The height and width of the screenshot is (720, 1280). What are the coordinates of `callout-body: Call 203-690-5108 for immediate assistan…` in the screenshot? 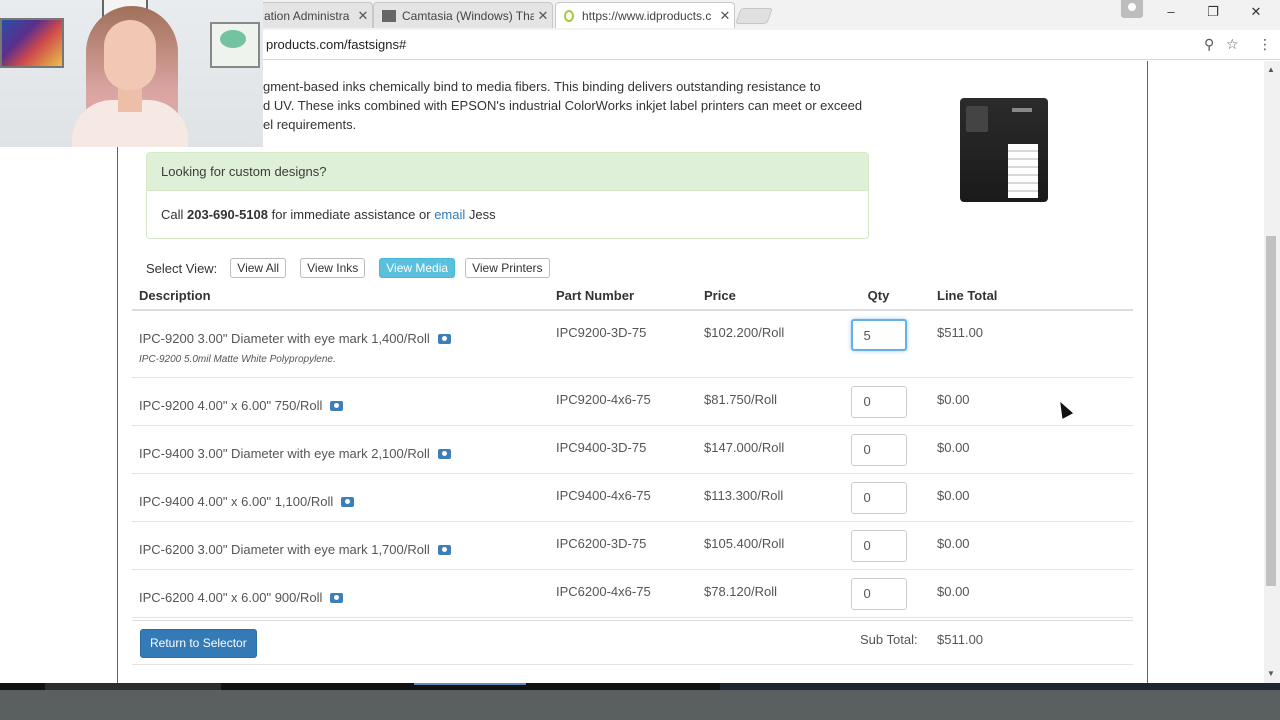 It's located at (507, 214).